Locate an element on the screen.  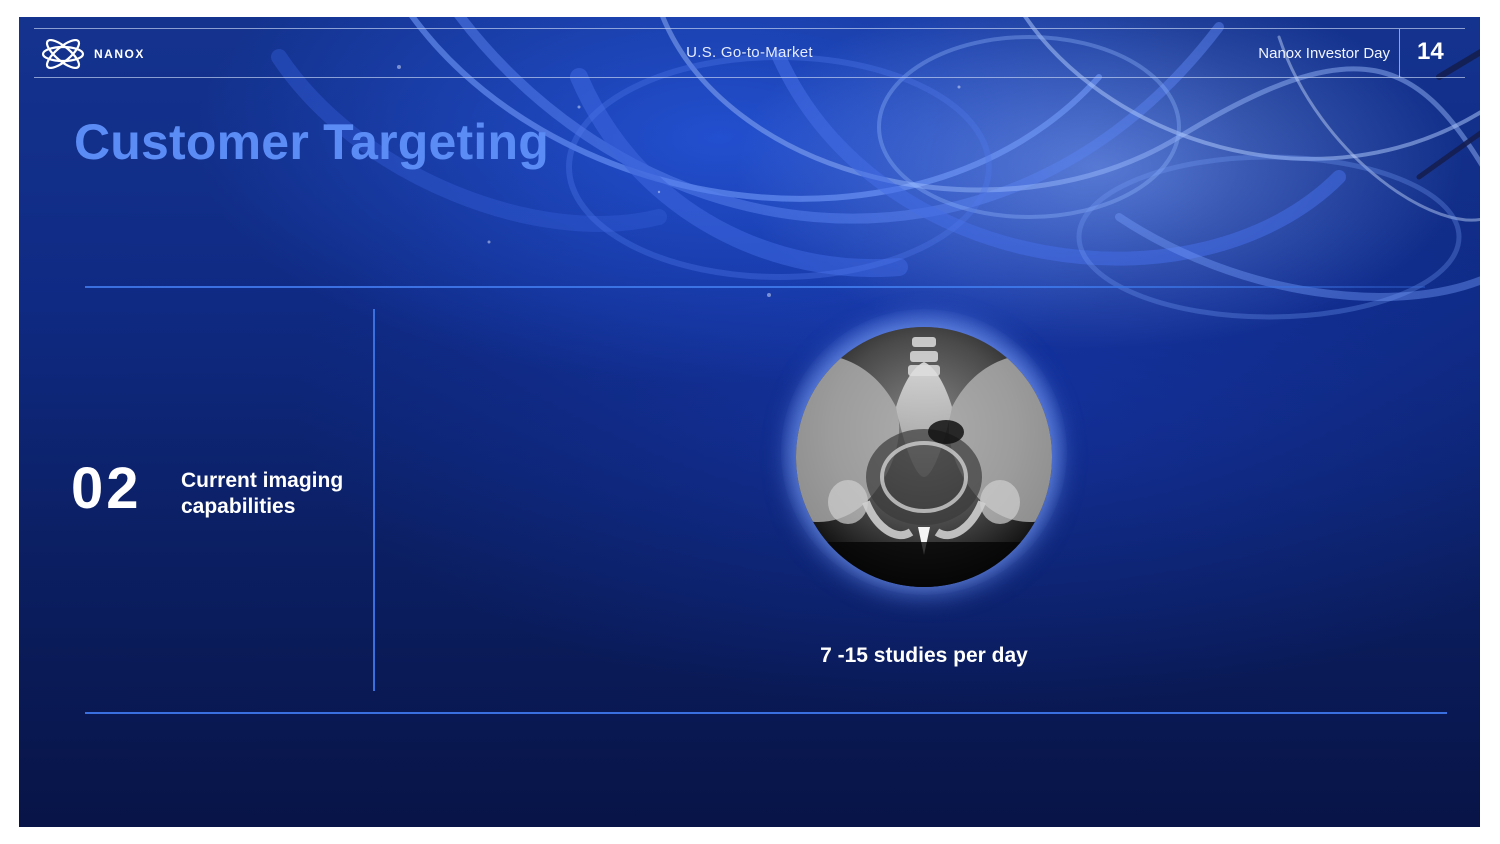
studies-per-day-metric: 7 -15 studies per day is located at coordinates (924, 655).